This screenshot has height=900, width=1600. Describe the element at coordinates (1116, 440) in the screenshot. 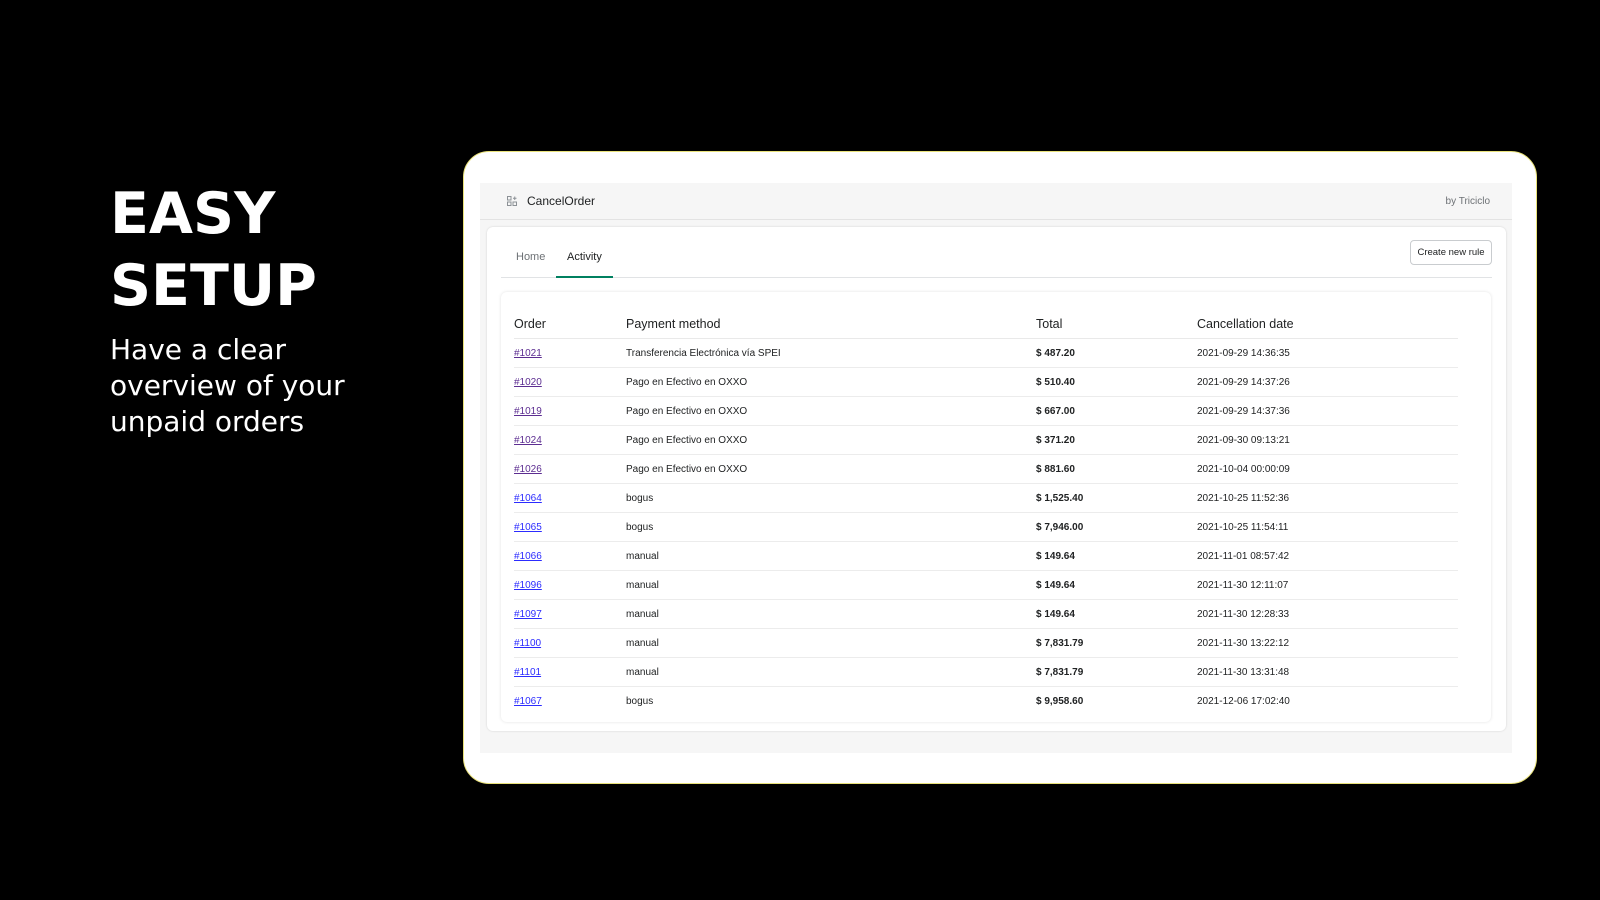

I see `total-cell: $ 371.20` at that location.